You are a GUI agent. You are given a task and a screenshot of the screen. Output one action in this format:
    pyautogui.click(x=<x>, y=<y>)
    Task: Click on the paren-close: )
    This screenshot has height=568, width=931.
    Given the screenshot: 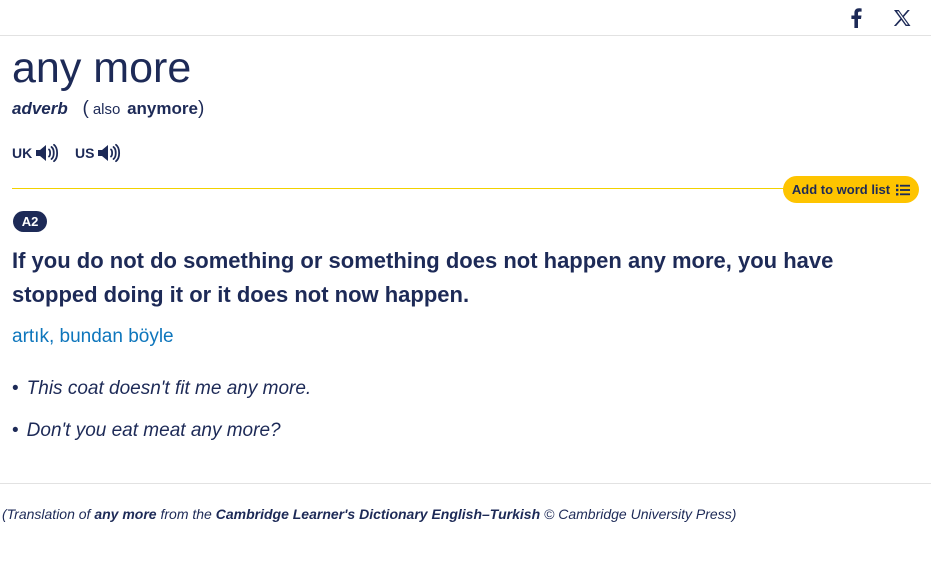 What is the action you would take?
    pyautogui.click(x=201, y=108)
    